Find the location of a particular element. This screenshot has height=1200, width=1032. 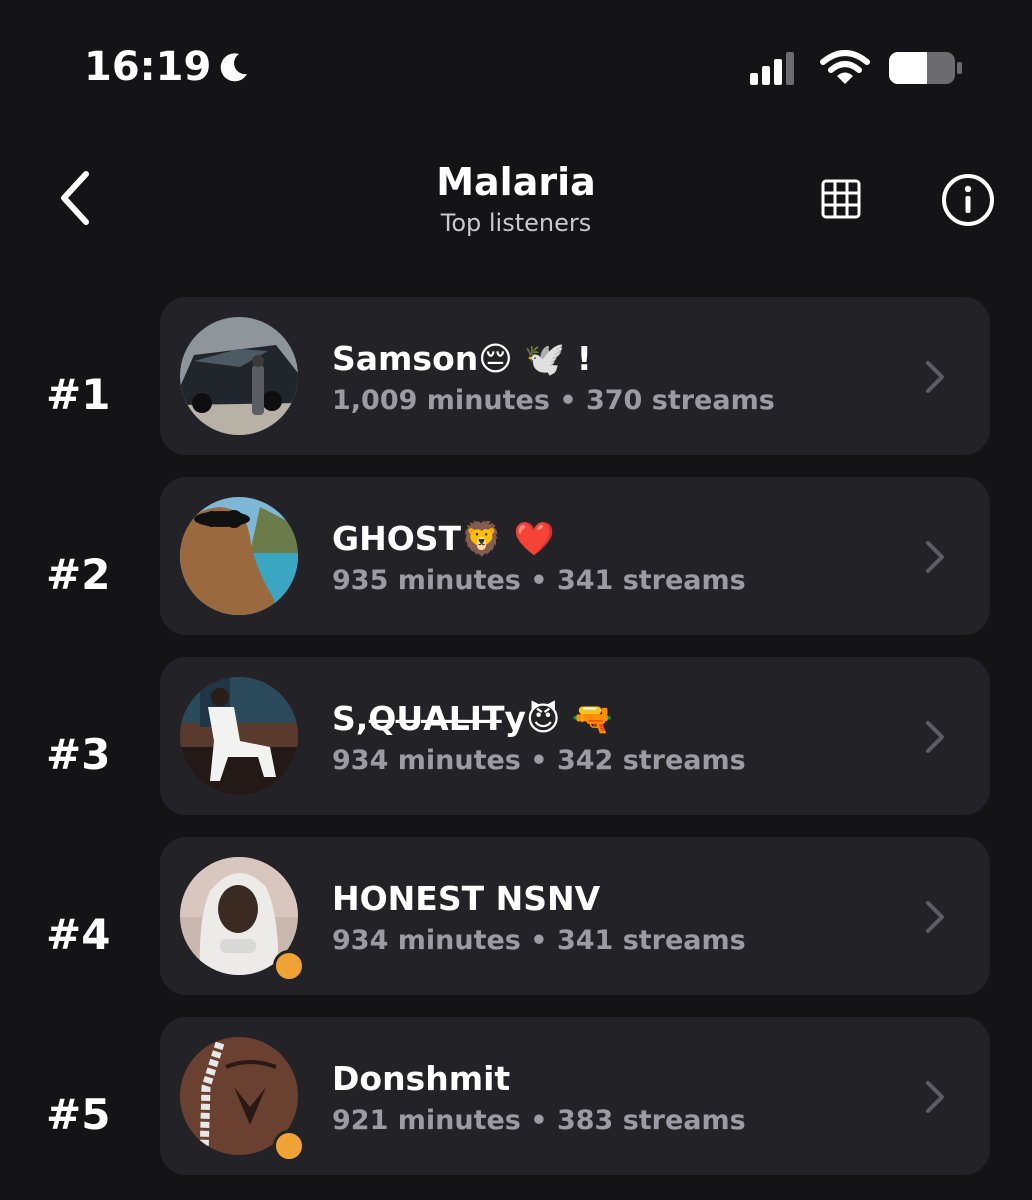

page-subtitle: Top listeners is located at coordinates (516, 223).